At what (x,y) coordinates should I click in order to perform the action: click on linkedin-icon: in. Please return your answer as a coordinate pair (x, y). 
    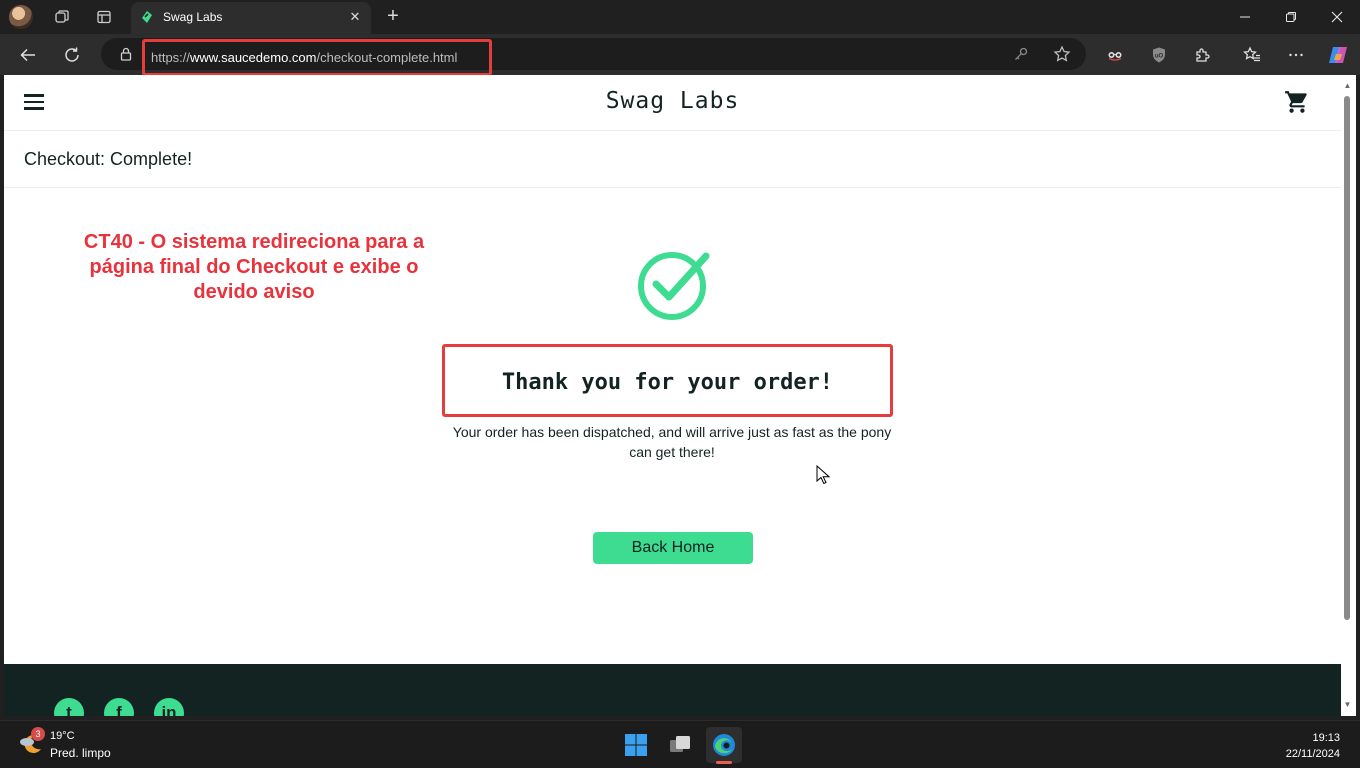
    Looking at the image, I should click on (169, 707).